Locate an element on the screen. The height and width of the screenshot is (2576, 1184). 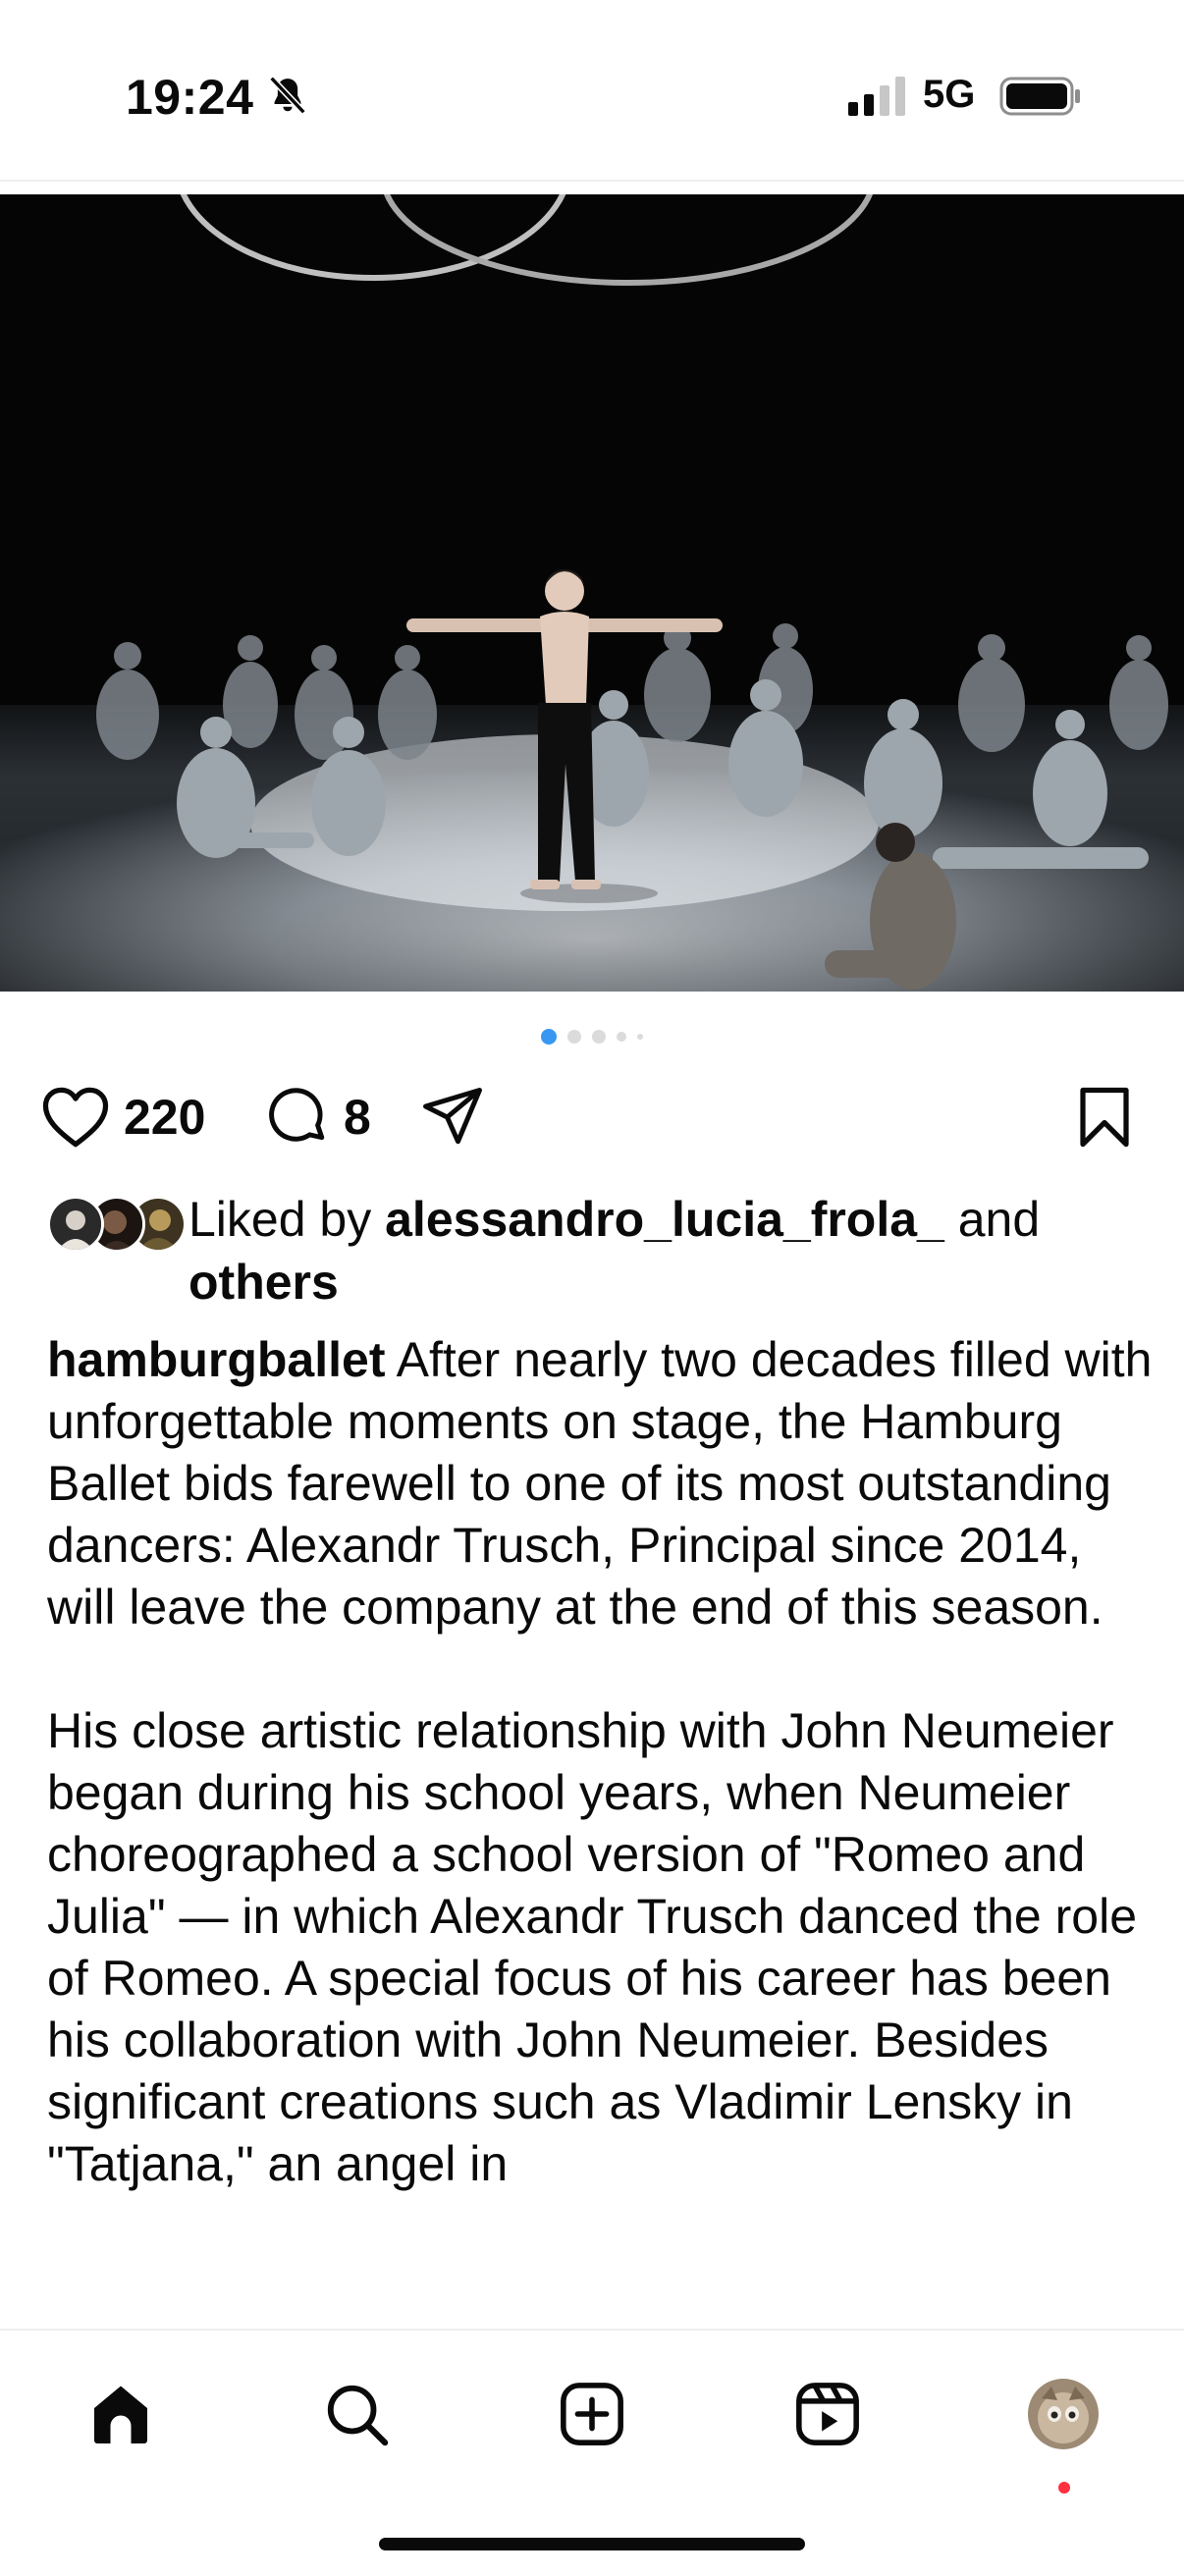
nav-reels is located at coordinates (828, 2414).